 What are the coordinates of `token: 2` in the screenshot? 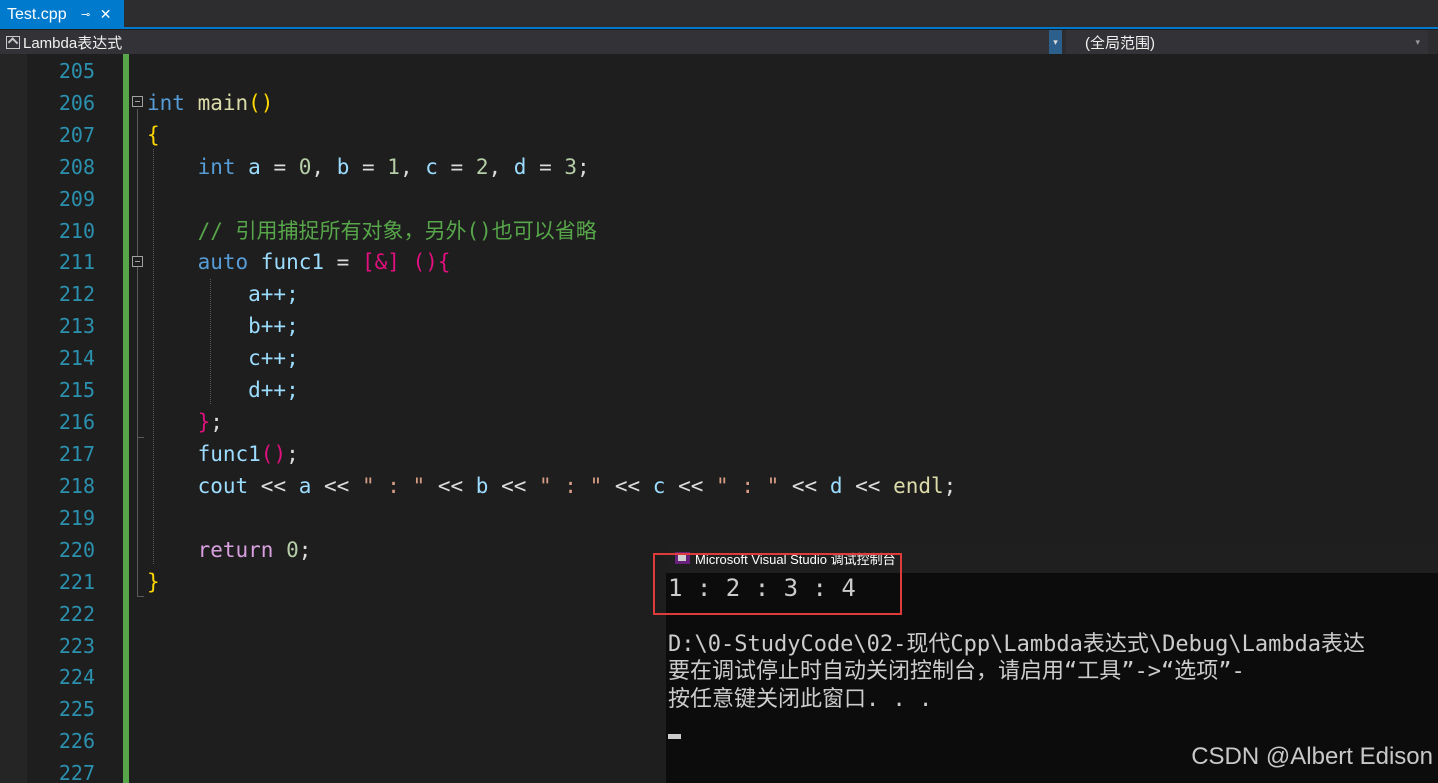 It's located at (482, 167).